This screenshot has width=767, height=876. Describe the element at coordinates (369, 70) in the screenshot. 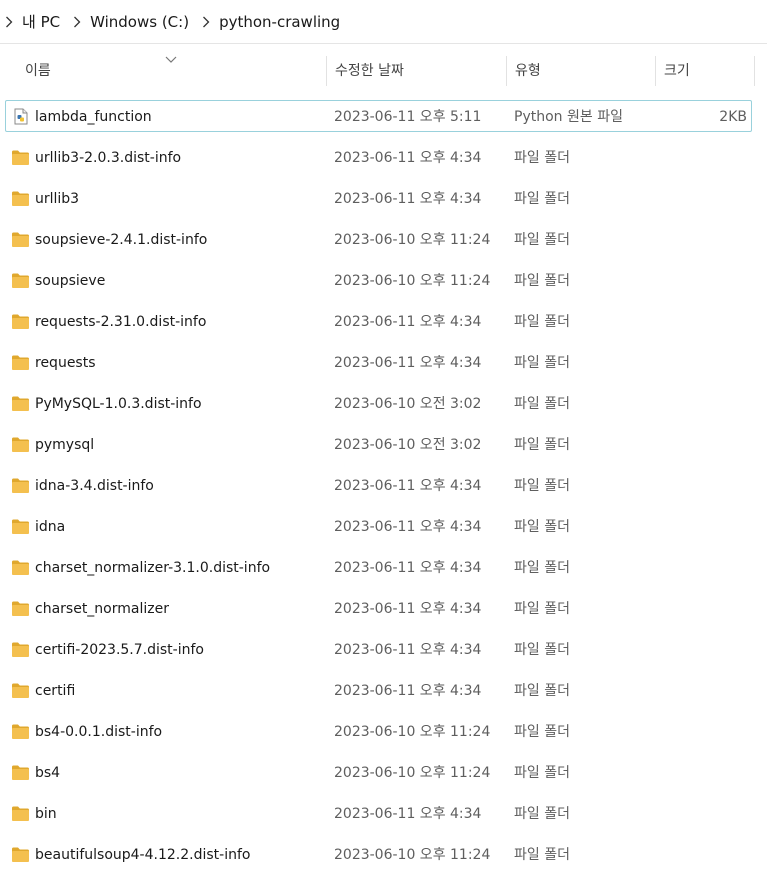

I see `column-header-date: 수정한 날짜` at that location.